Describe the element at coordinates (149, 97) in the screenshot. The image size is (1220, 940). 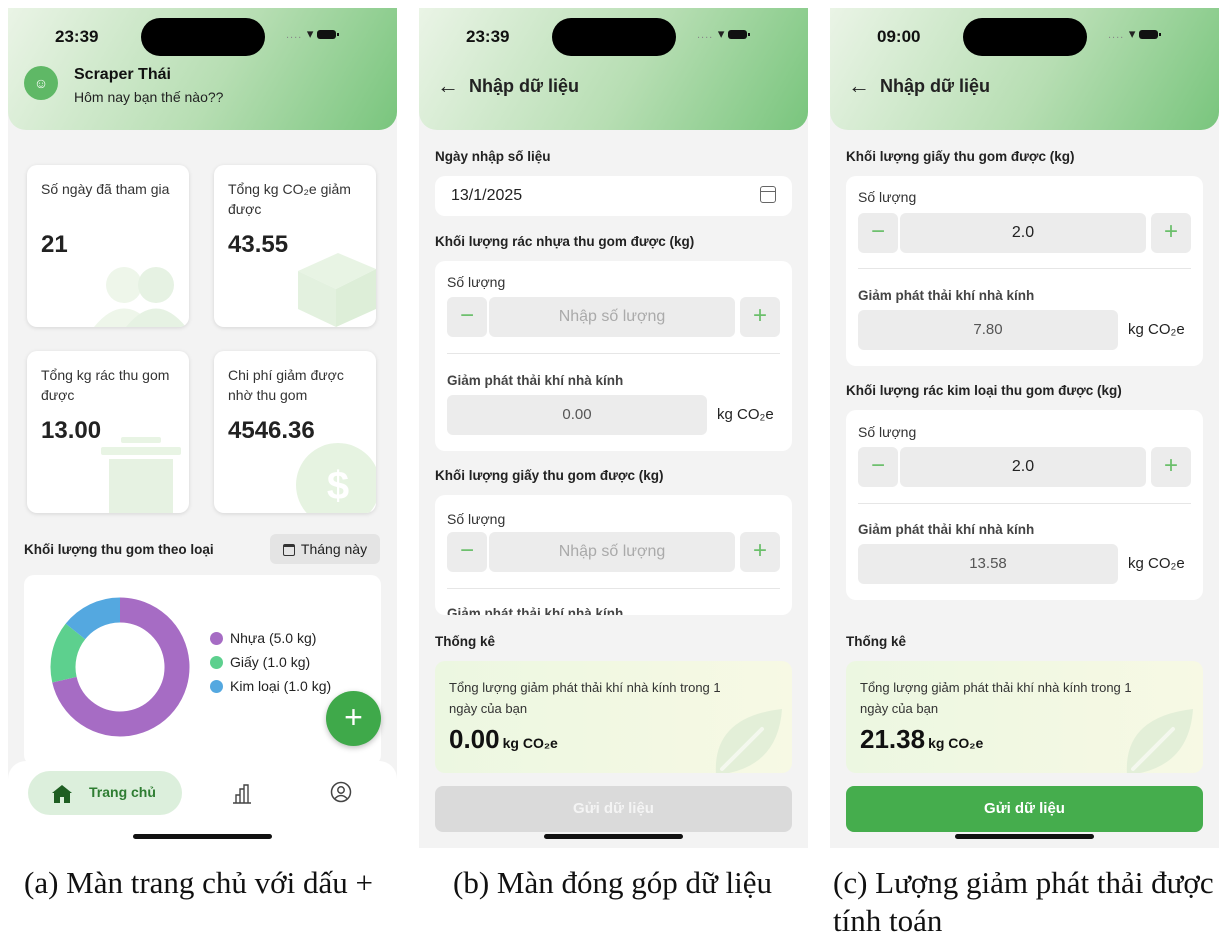
I see `user-greeting: Hôm nay bạn thế nào??` at that location.